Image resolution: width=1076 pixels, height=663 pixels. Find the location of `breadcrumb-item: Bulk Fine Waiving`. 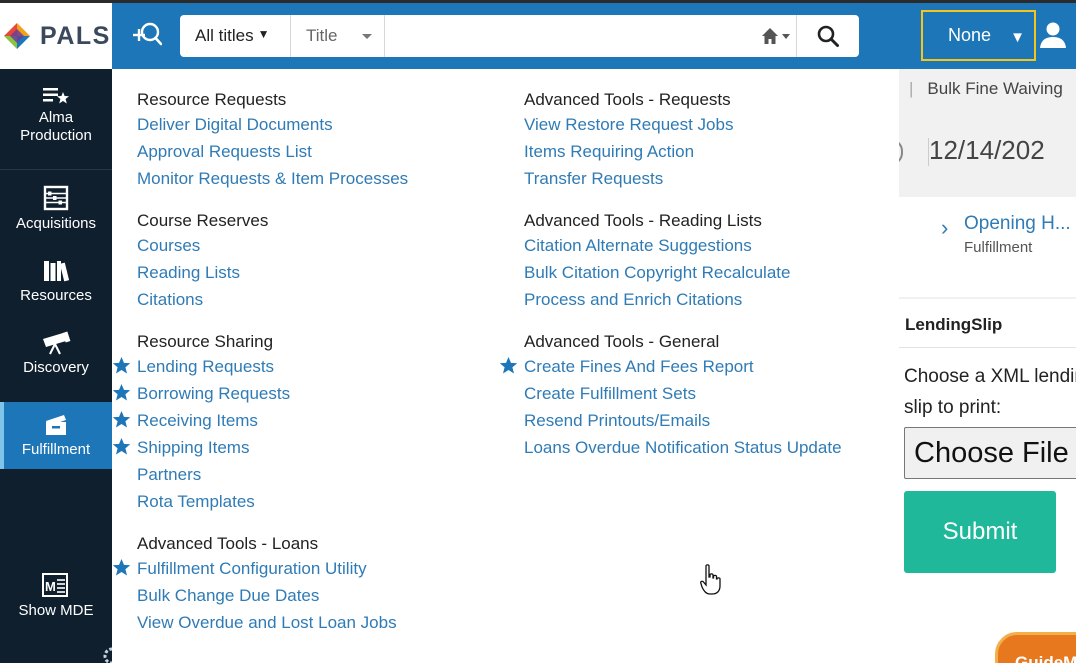

breadcrumb-item: Bulk Fine Waiving is located at coordinates (994, 88).